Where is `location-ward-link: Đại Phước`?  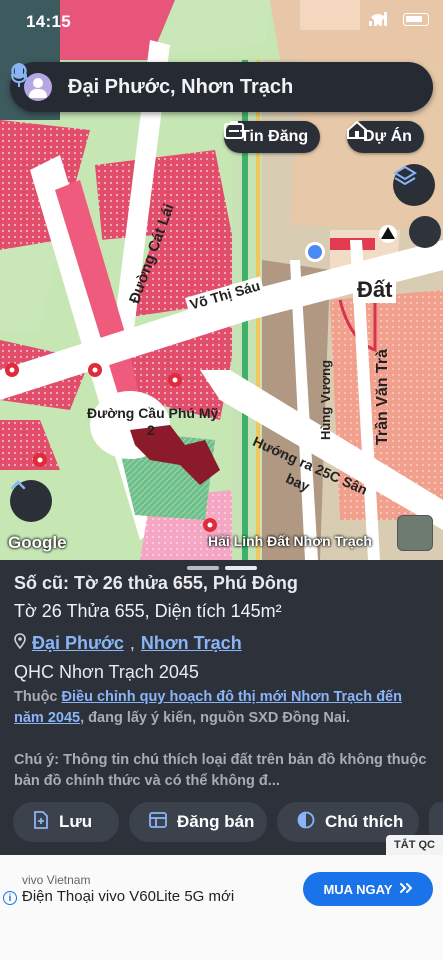 location-ward-link: Đại Phước is located at coordinates (78, 643).